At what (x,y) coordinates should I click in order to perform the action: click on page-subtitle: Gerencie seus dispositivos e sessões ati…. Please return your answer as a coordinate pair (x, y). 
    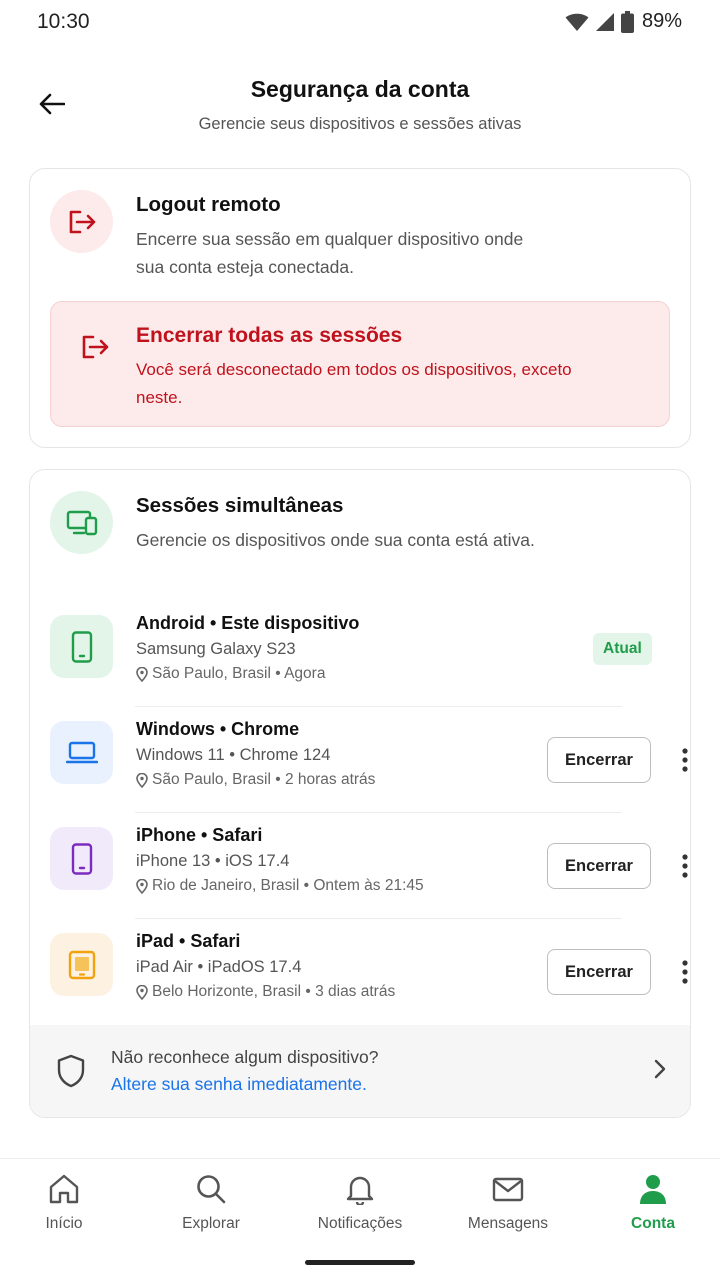
    Looking at the image, I should click on (360, 124).